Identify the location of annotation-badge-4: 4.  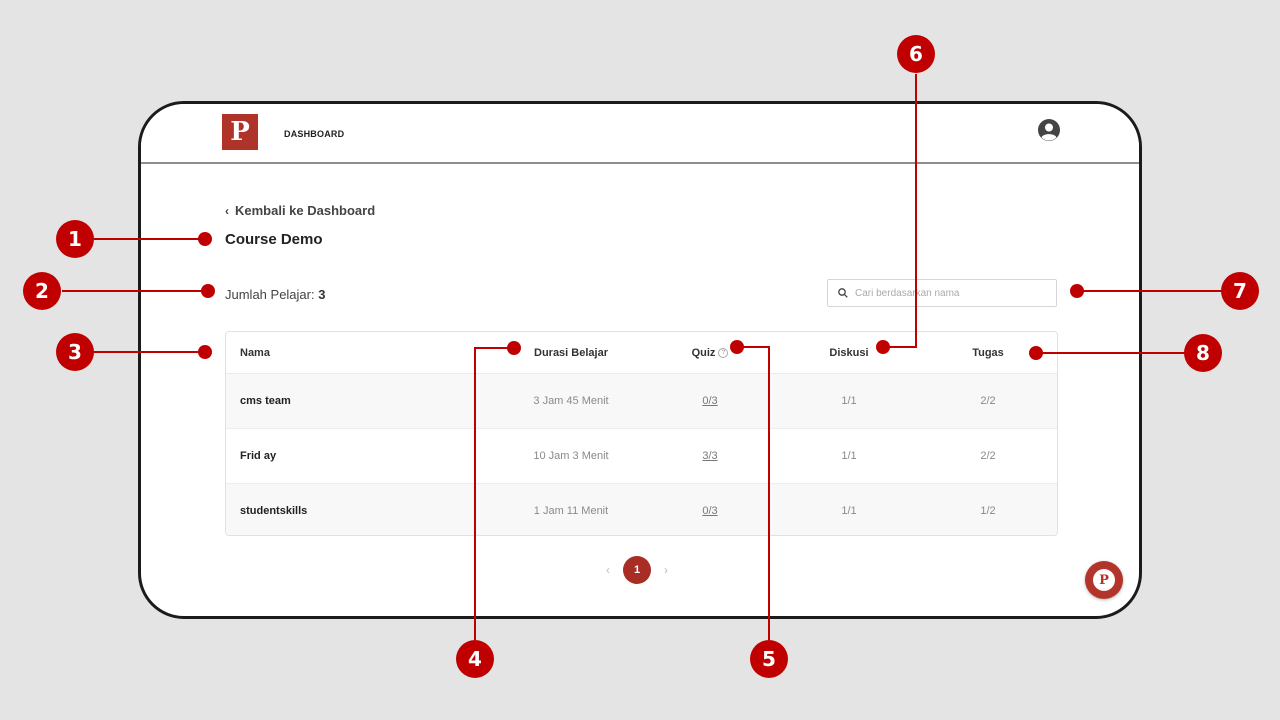
(475, 659).